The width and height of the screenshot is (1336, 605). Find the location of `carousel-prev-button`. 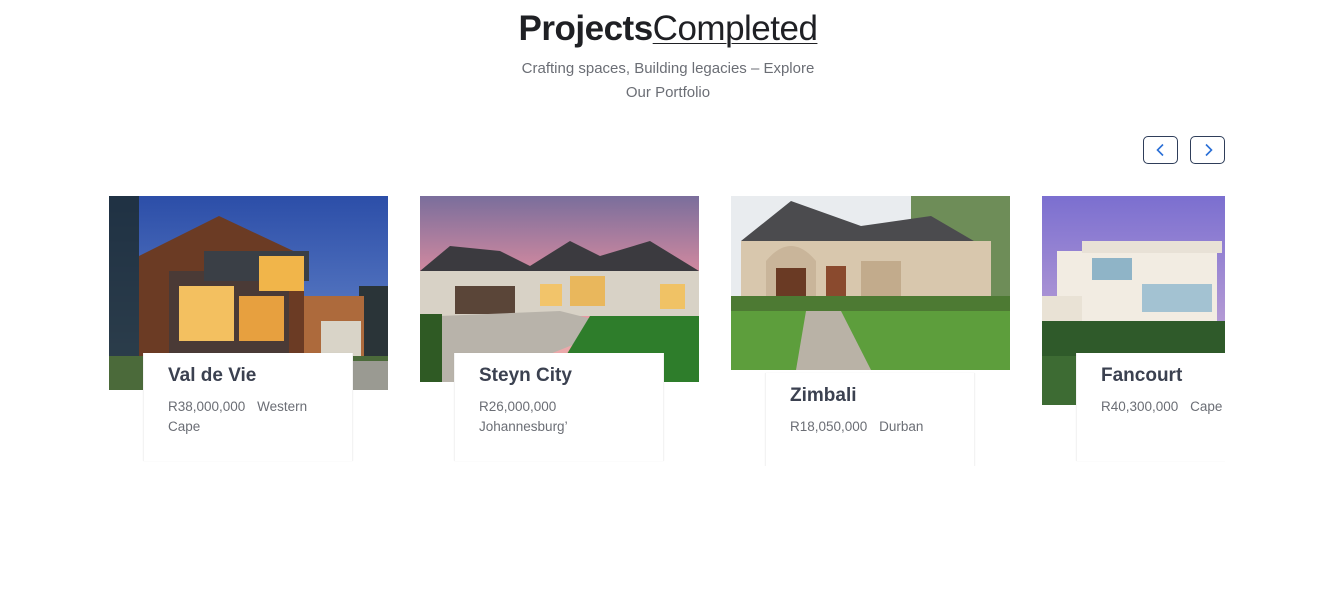

carousel-prev-button is located at coordinates (1160, 150).